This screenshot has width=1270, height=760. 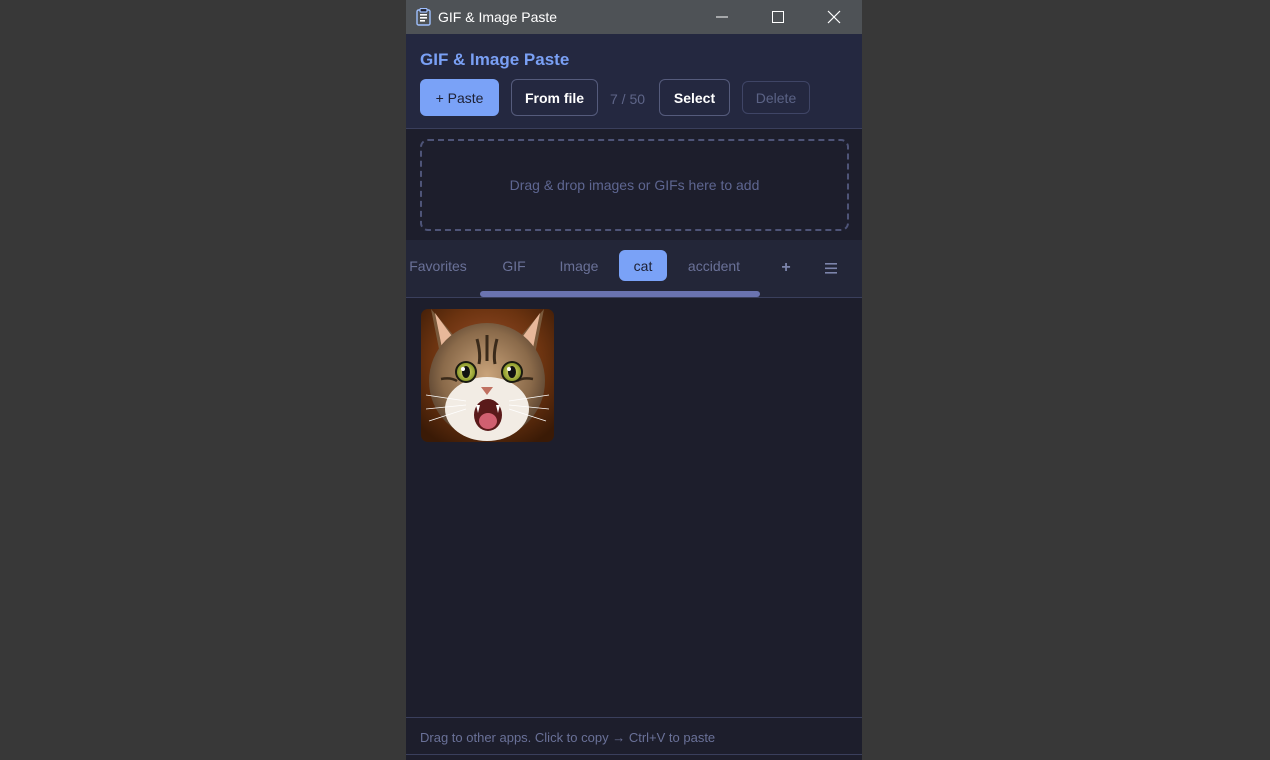 I want to click on category-tabs: Favorites GIF Image cat accident +, so click(x=634, y=269).